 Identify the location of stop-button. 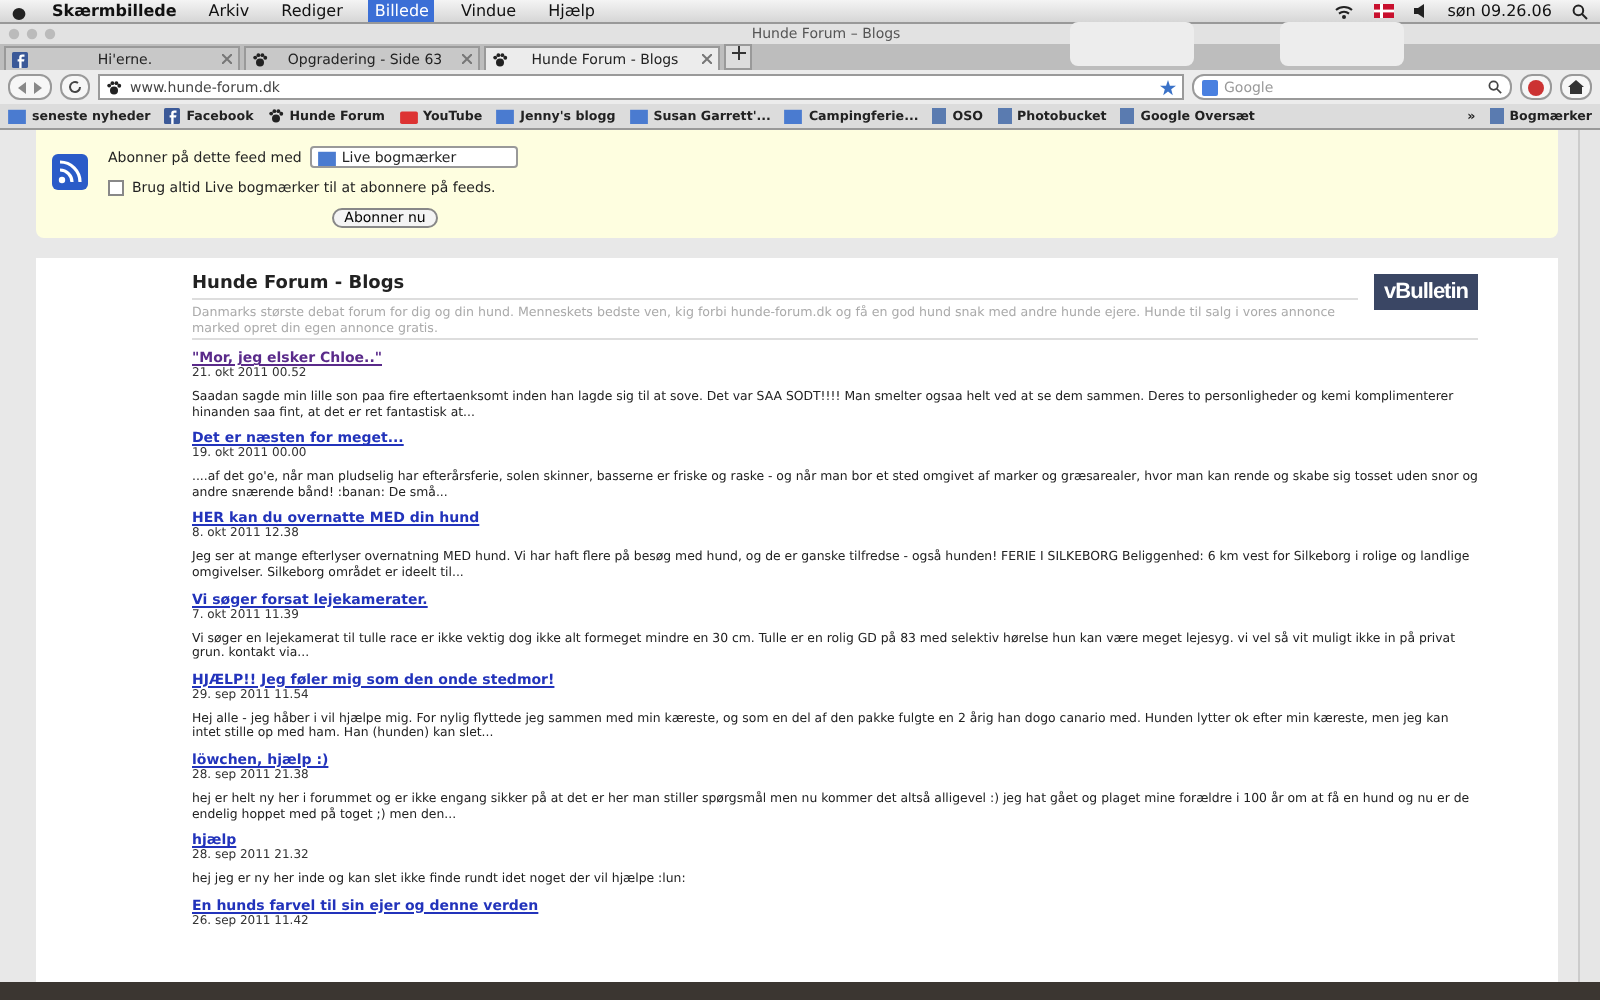
(1536, 87).